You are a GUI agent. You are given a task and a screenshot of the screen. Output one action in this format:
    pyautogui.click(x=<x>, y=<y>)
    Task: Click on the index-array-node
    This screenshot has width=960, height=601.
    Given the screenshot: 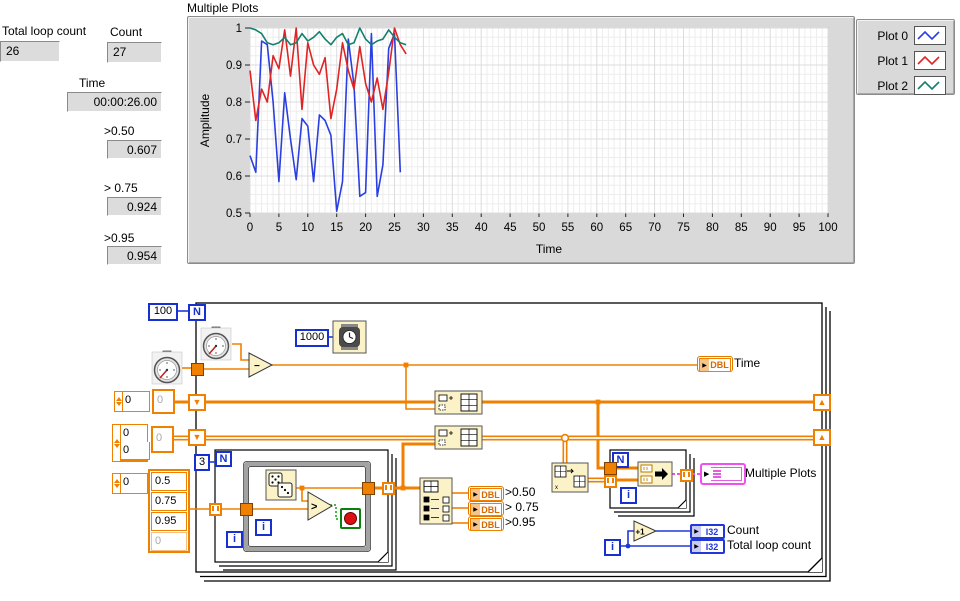 What is the action you would take?
    pyautogui.click(x=436, y=501)
    